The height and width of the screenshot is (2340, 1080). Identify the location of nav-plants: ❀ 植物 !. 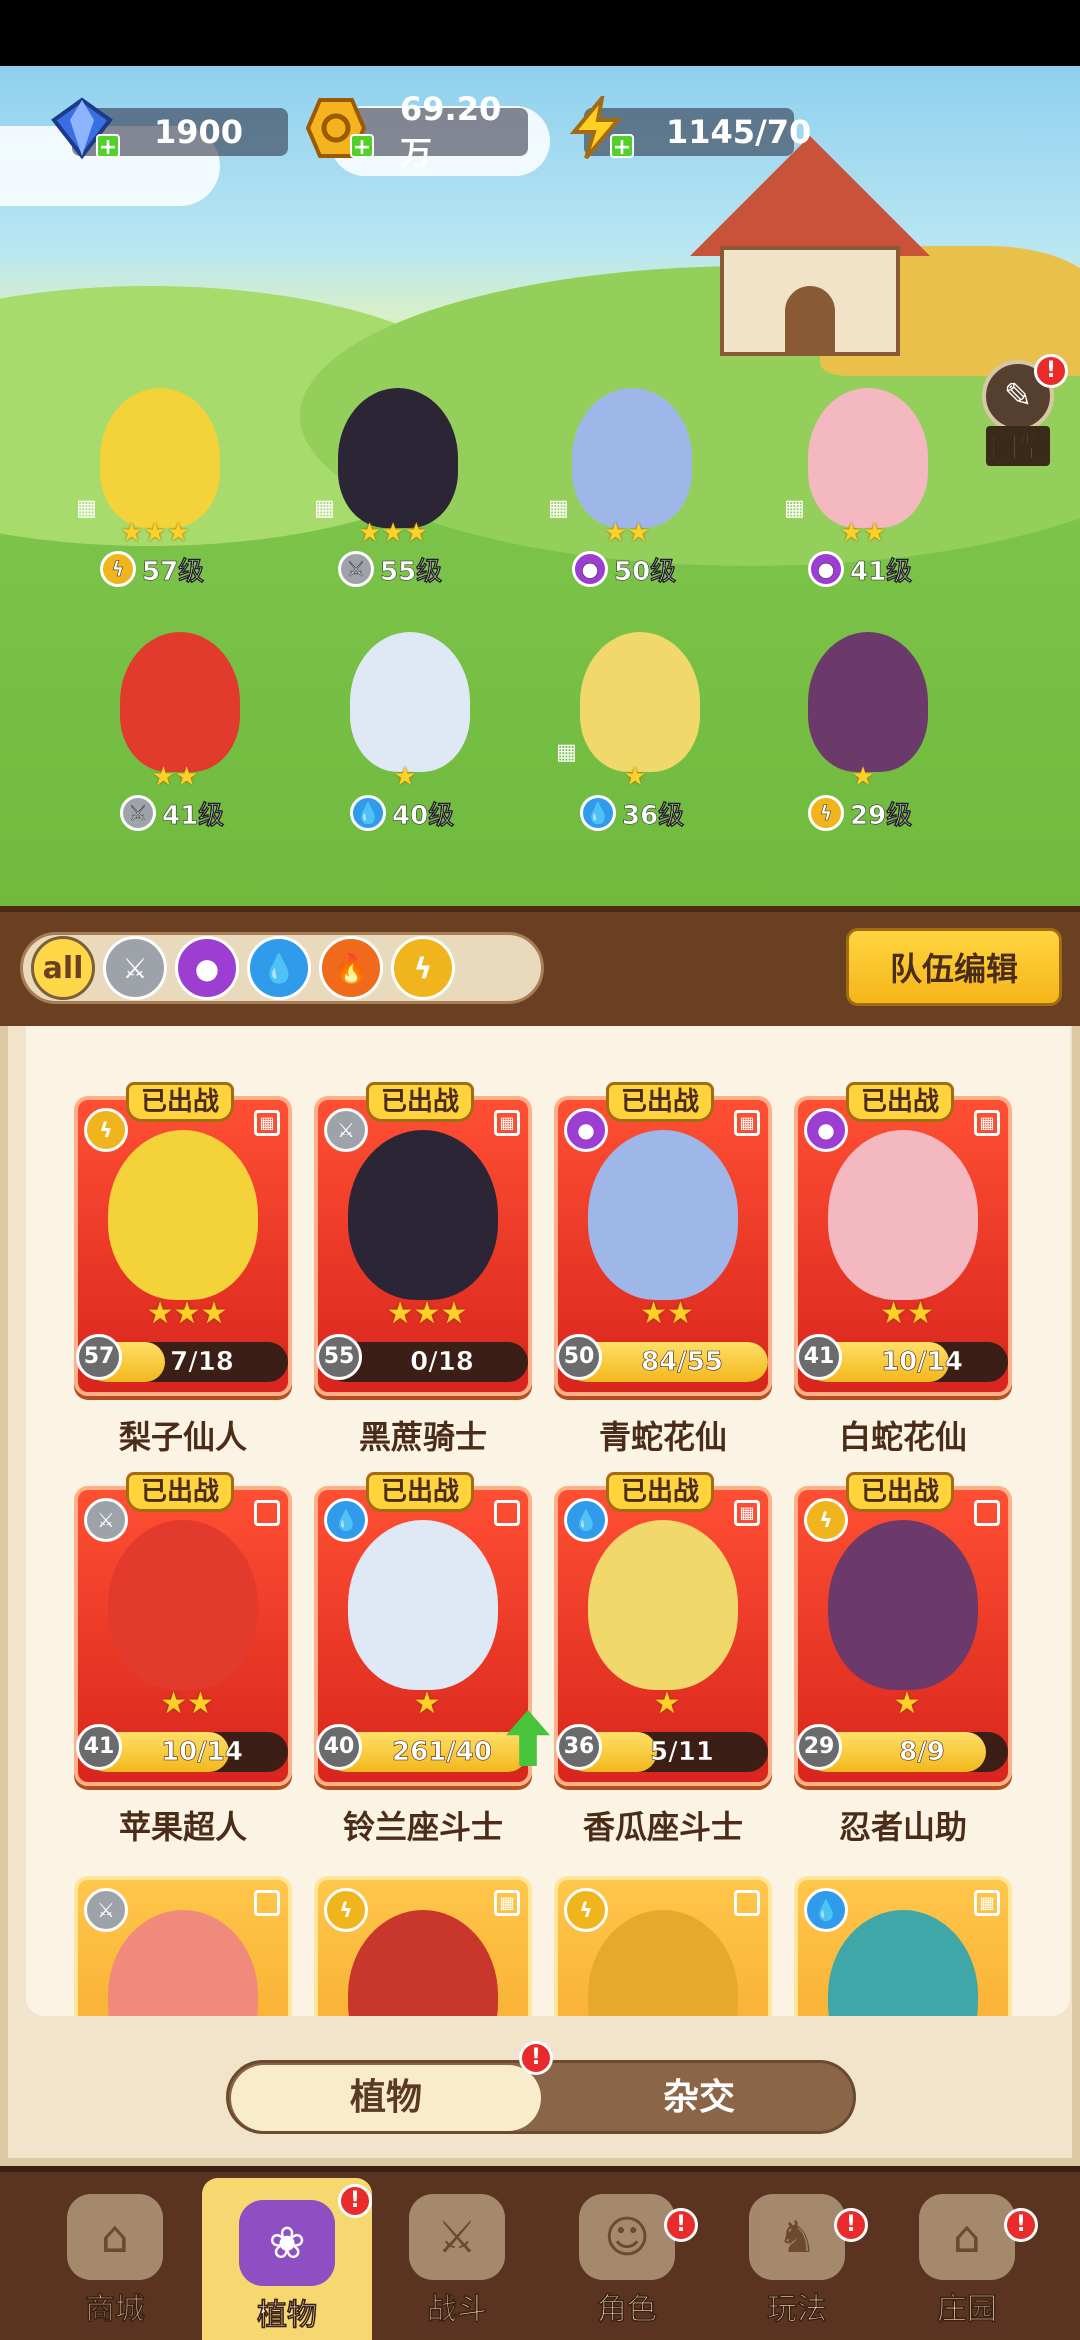
(287, 2259).